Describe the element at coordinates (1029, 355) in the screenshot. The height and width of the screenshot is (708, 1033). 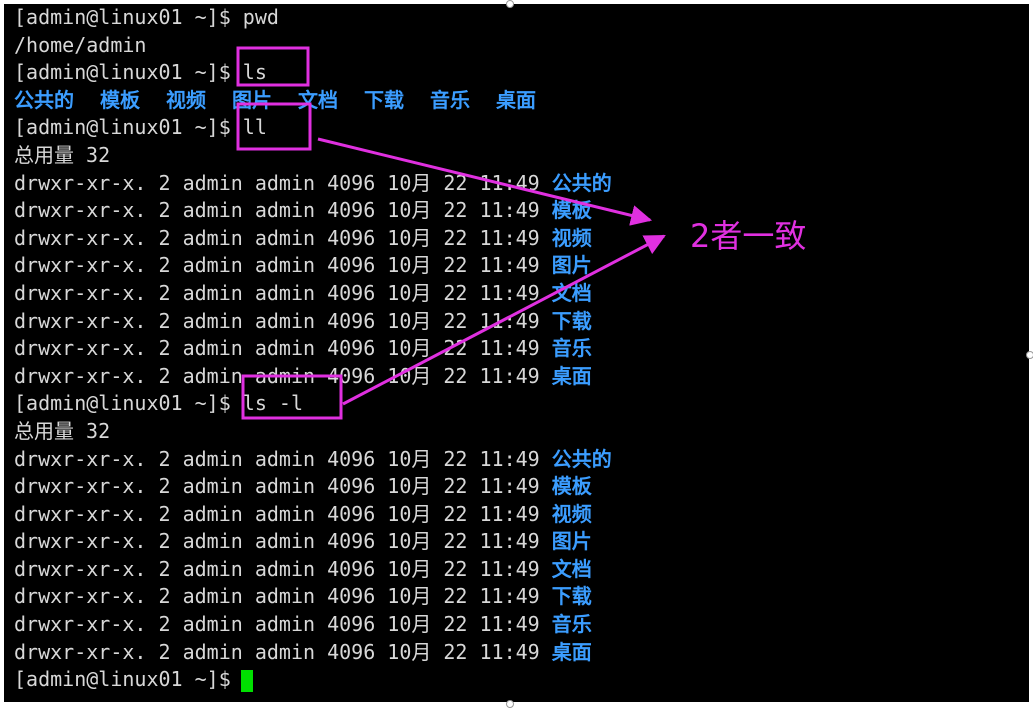
I see `resize-handle-right` at that location.